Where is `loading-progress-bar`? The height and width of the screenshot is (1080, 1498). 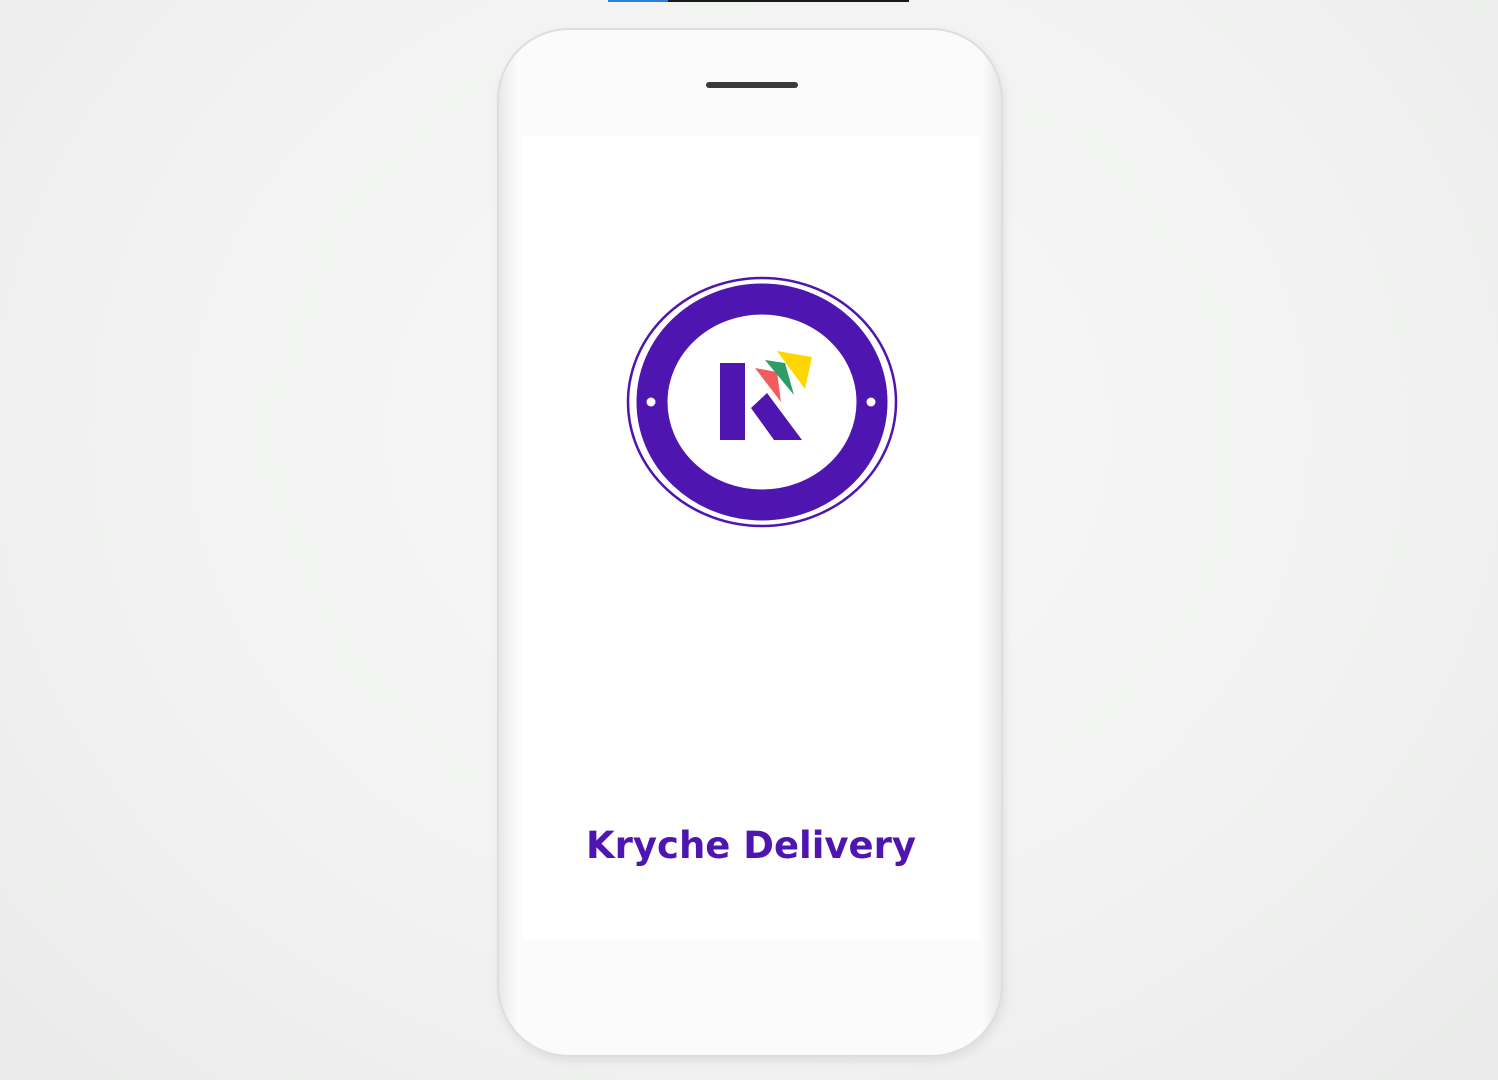 loading-progress-bar is located at coordinates (758, 1).